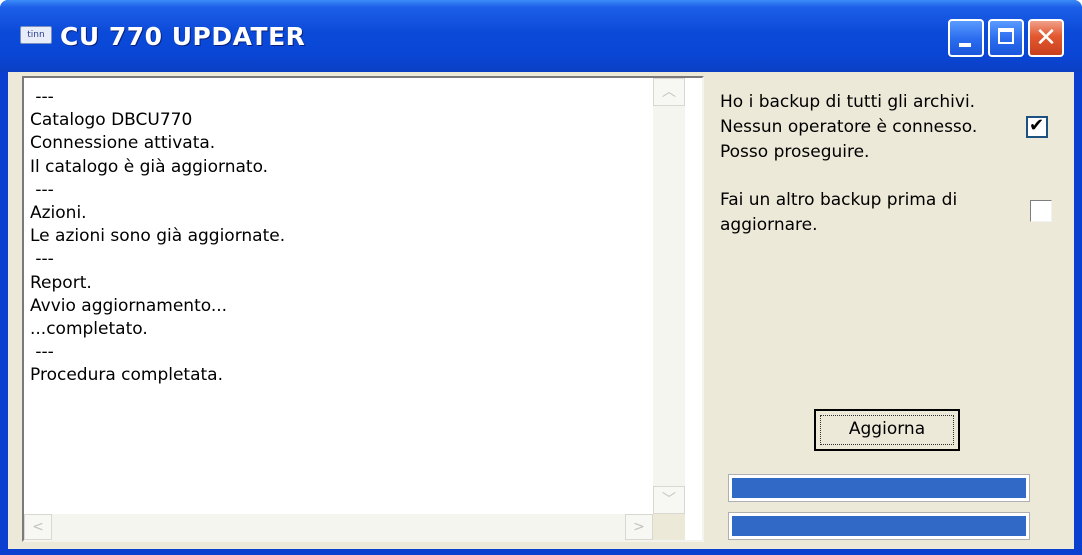  Describe the element at coordinates (89, 329) in the screenshot. I see `log-line: ...completato.` at that location.